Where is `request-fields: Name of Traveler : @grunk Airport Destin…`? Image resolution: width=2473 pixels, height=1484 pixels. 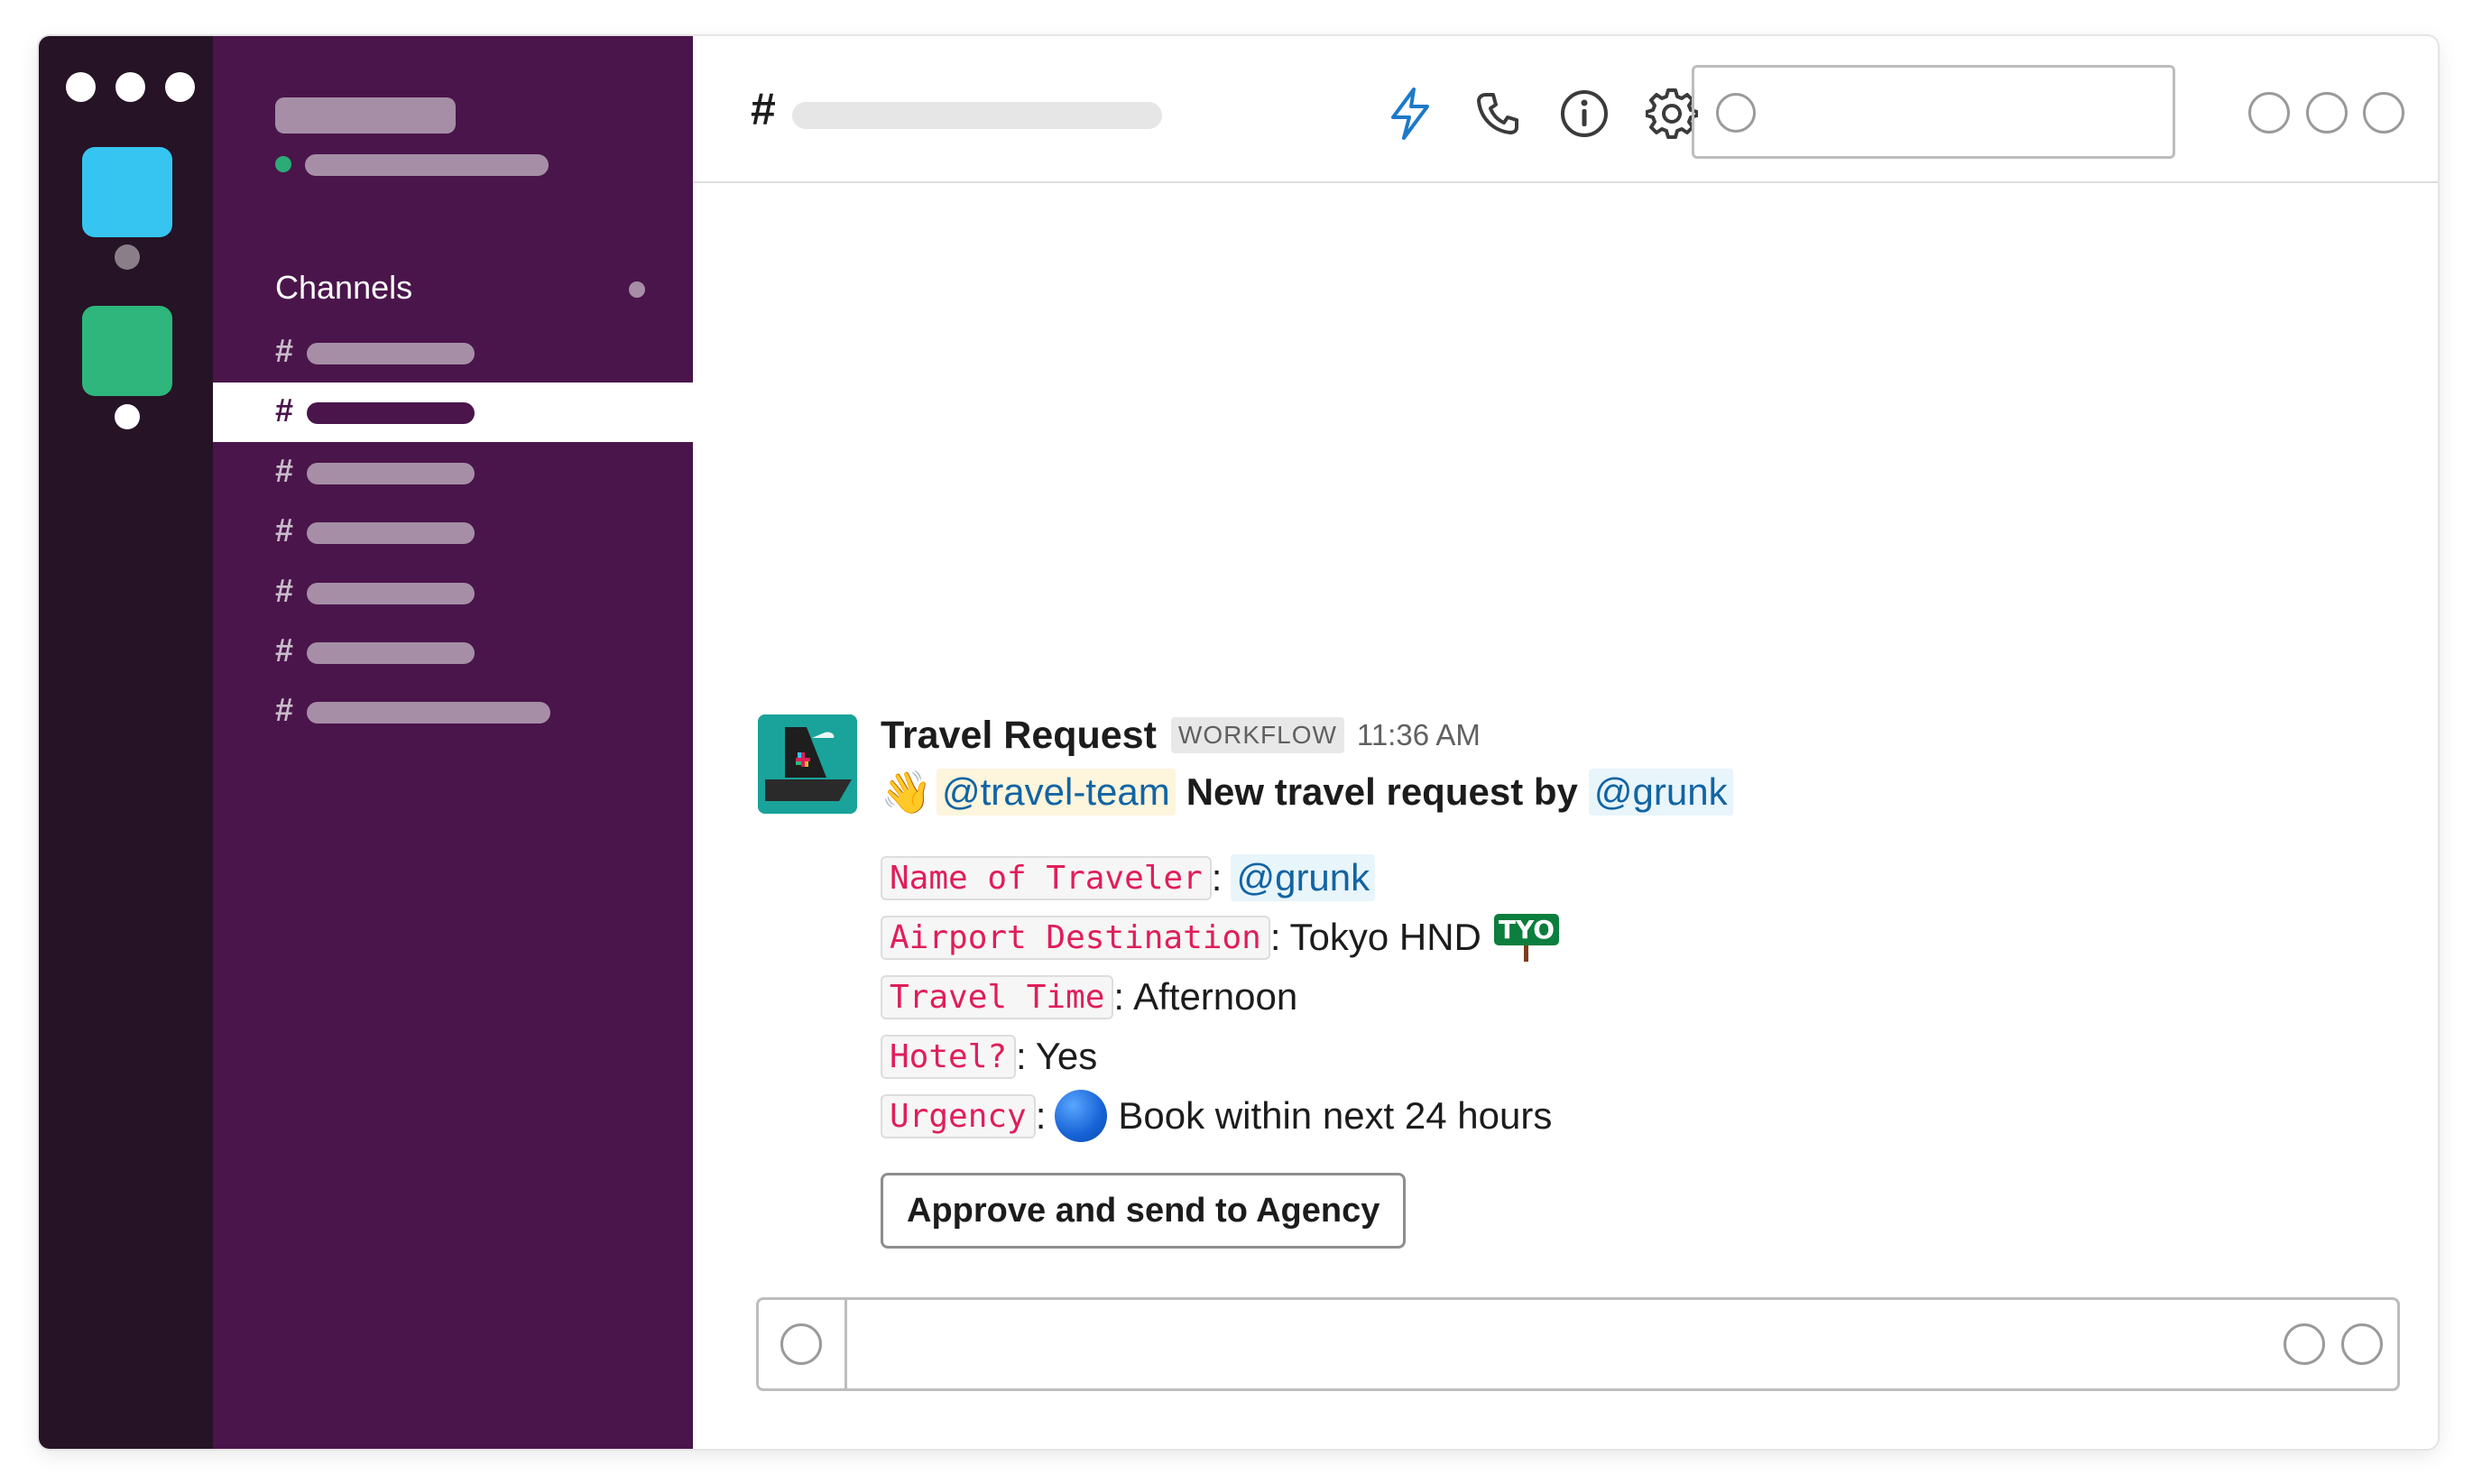
request-fields: Name of Traveler : @grunk Airport Destin… is located at coordinates (1641, 997).